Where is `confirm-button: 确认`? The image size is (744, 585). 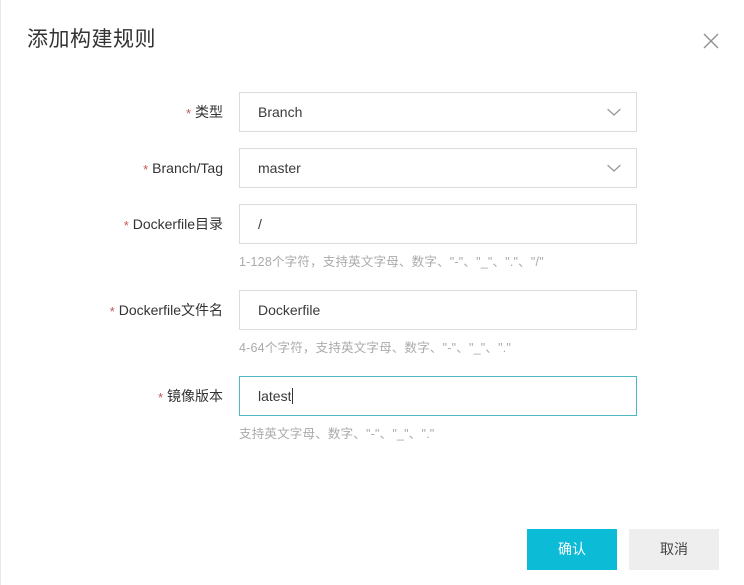
confirm-button: 确认 is located at coordinates (572, 549).